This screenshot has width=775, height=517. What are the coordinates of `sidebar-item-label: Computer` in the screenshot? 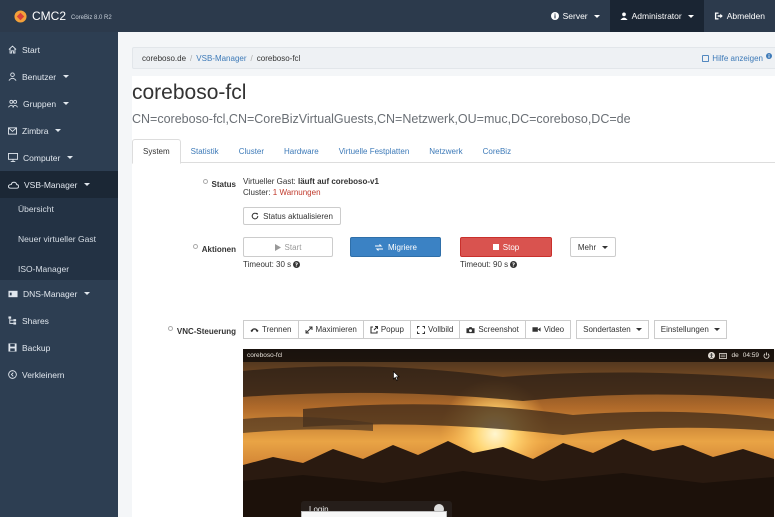 It's located at (42, 157).